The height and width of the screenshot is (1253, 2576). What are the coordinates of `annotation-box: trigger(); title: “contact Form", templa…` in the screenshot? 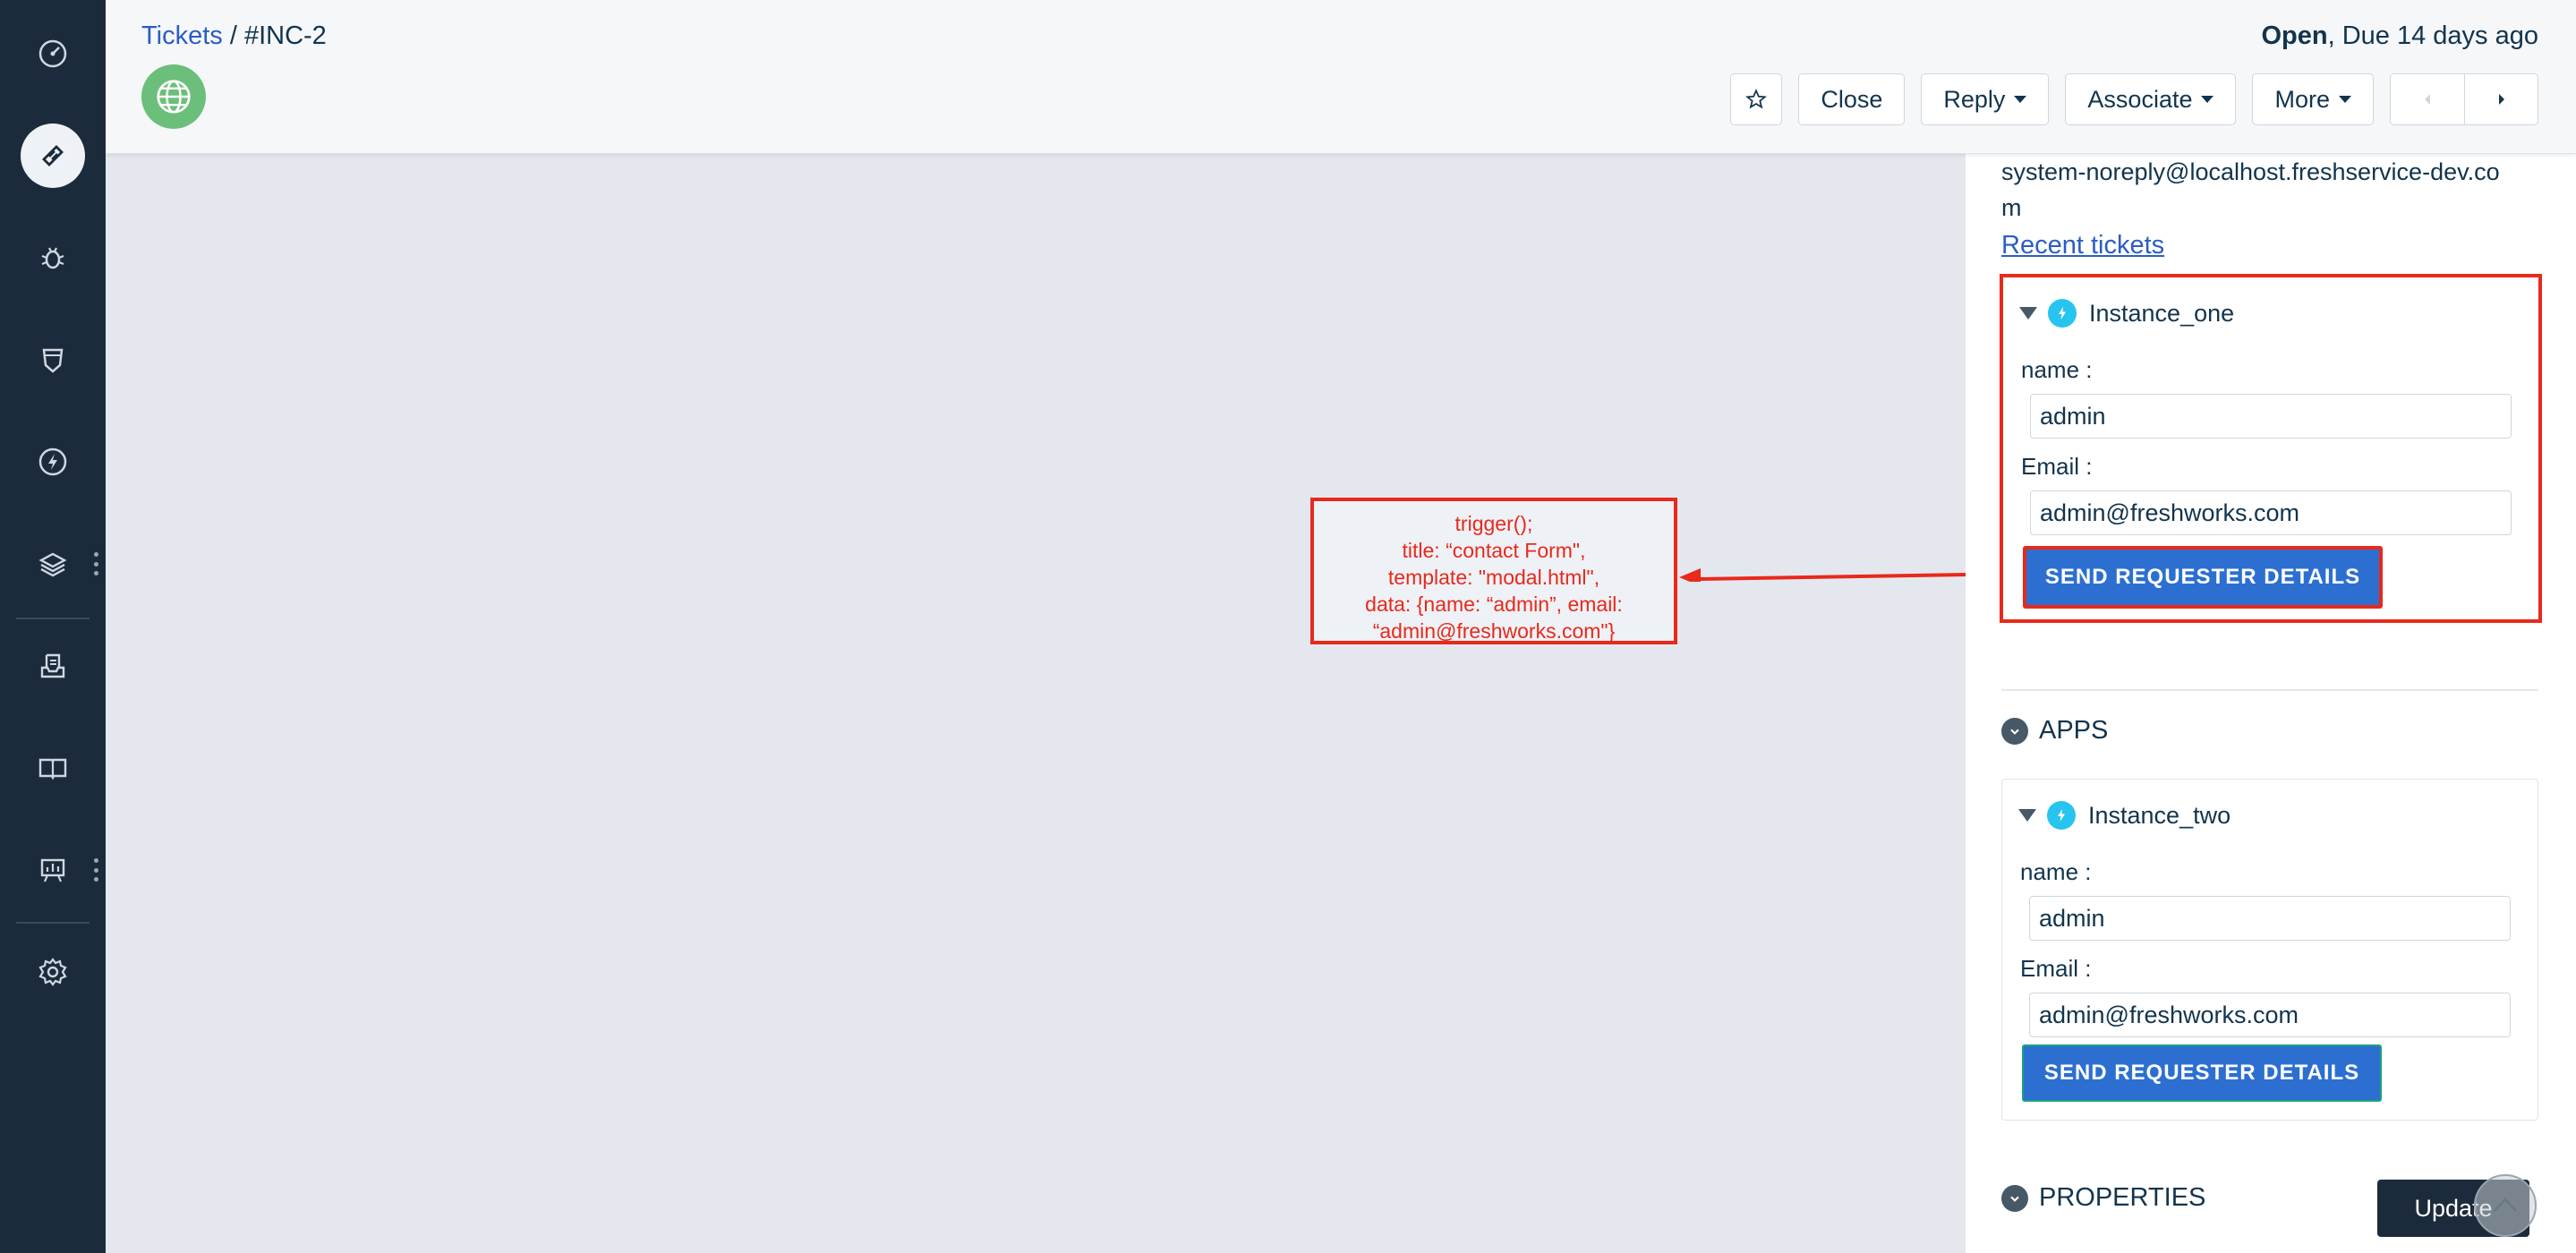 It's located at (1493, 571).